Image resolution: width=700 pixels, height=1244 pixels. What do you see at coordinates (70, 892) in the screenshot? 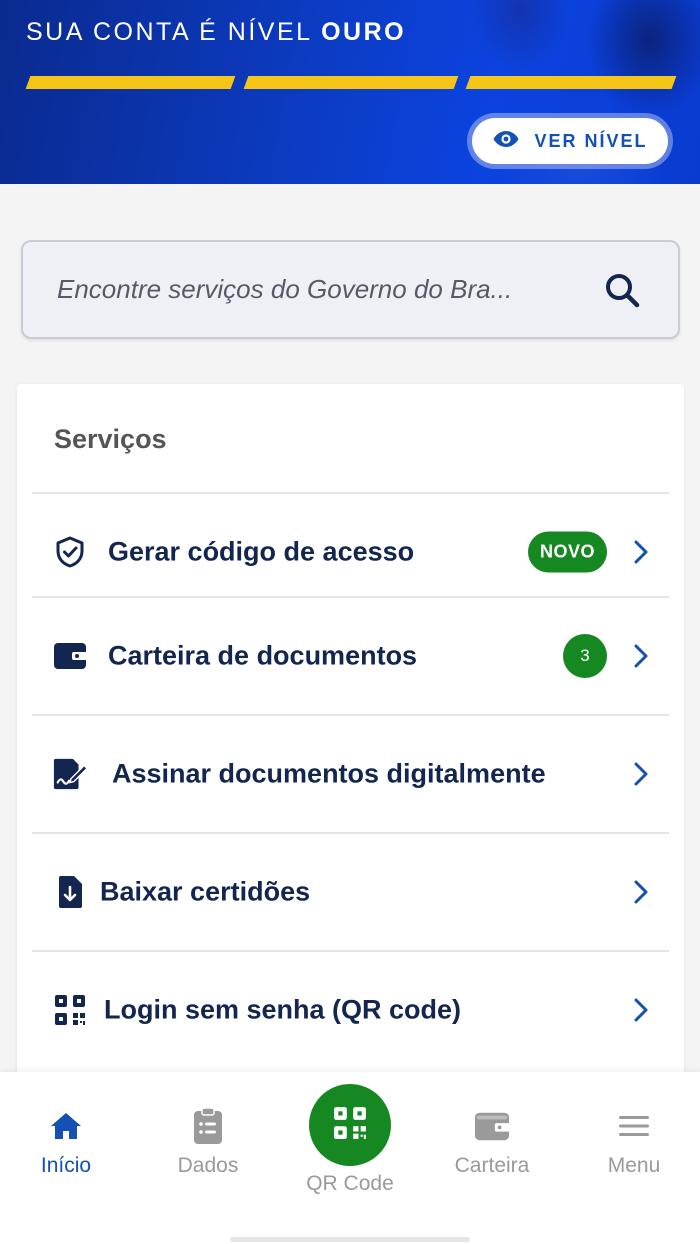
I see `download-file-icon` at bounding box center [70, 892].